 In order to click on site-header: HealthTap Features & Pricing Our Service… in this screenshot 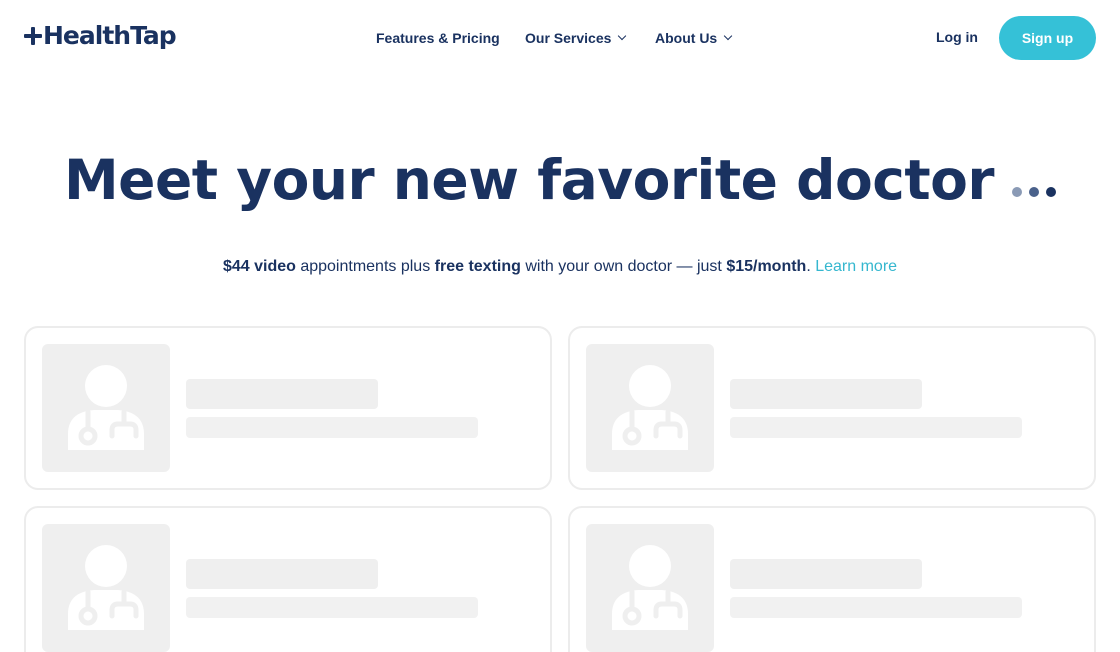, I will do `click(560, 38)`.